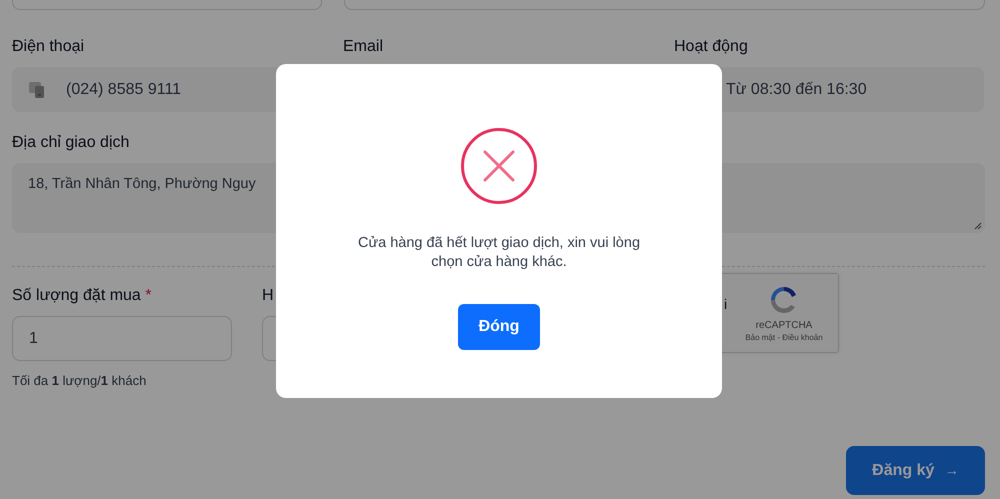 The height and width of the screenshot is (499, 1000). I want to click on quantity-hint: Tối đa 1 lượng/1 khách, so click(80, 380).